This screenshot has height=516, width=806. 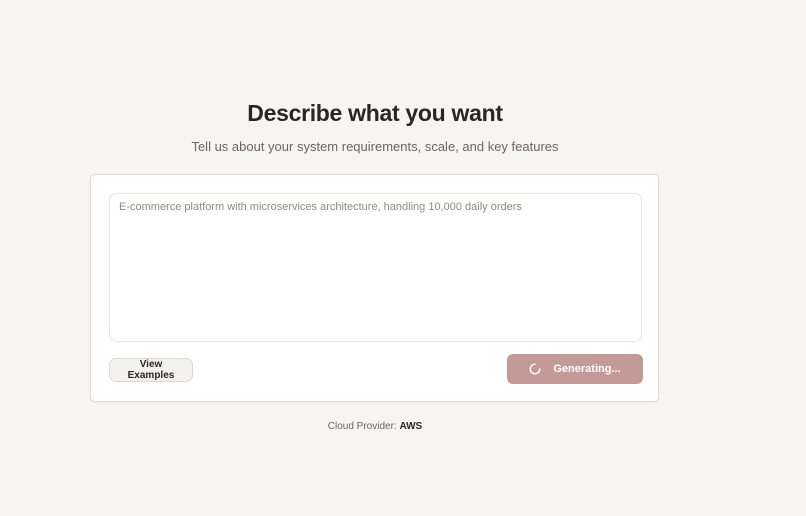 What do you see at coordinates (362, 426) in the screenshot?
I see `cloud-provider-label: Cloud Provider:` at bounding box center [362, 426].